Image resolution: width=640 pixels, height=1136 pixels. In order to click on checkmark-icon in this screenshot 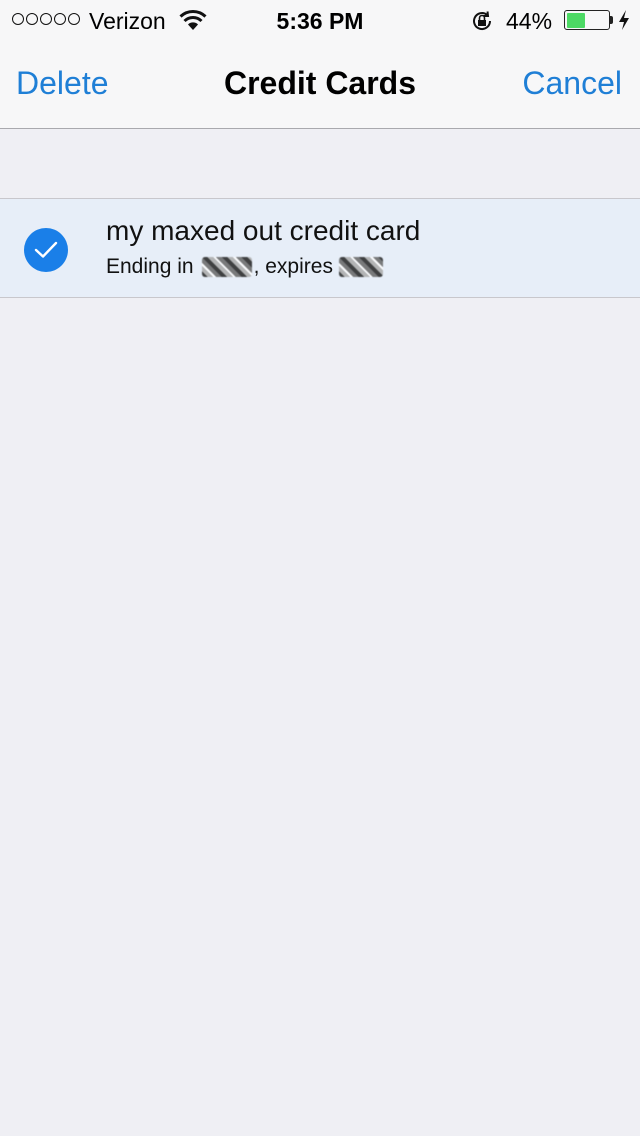, I will do `click(46, 249)`.